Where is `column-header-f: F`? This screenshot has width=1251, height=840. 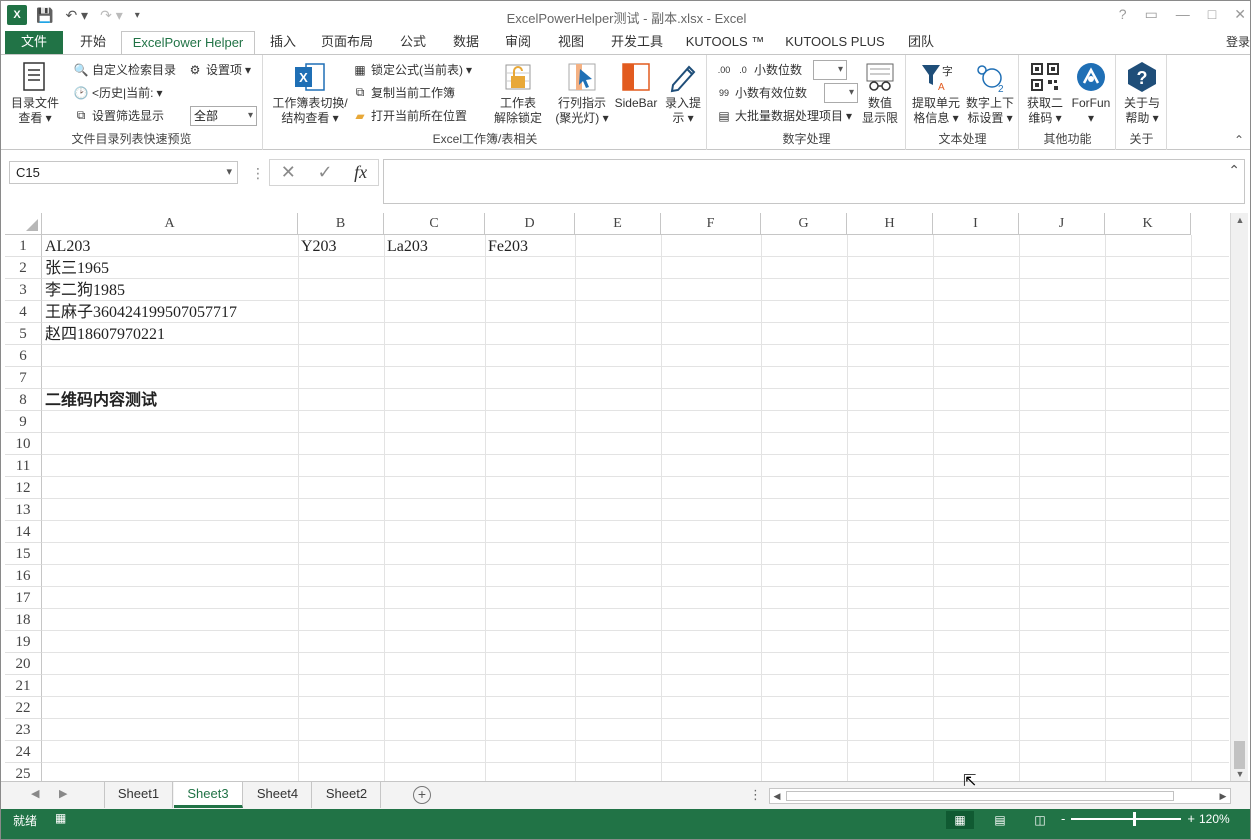
column-header-f: F is located at coordinates (711, 224).